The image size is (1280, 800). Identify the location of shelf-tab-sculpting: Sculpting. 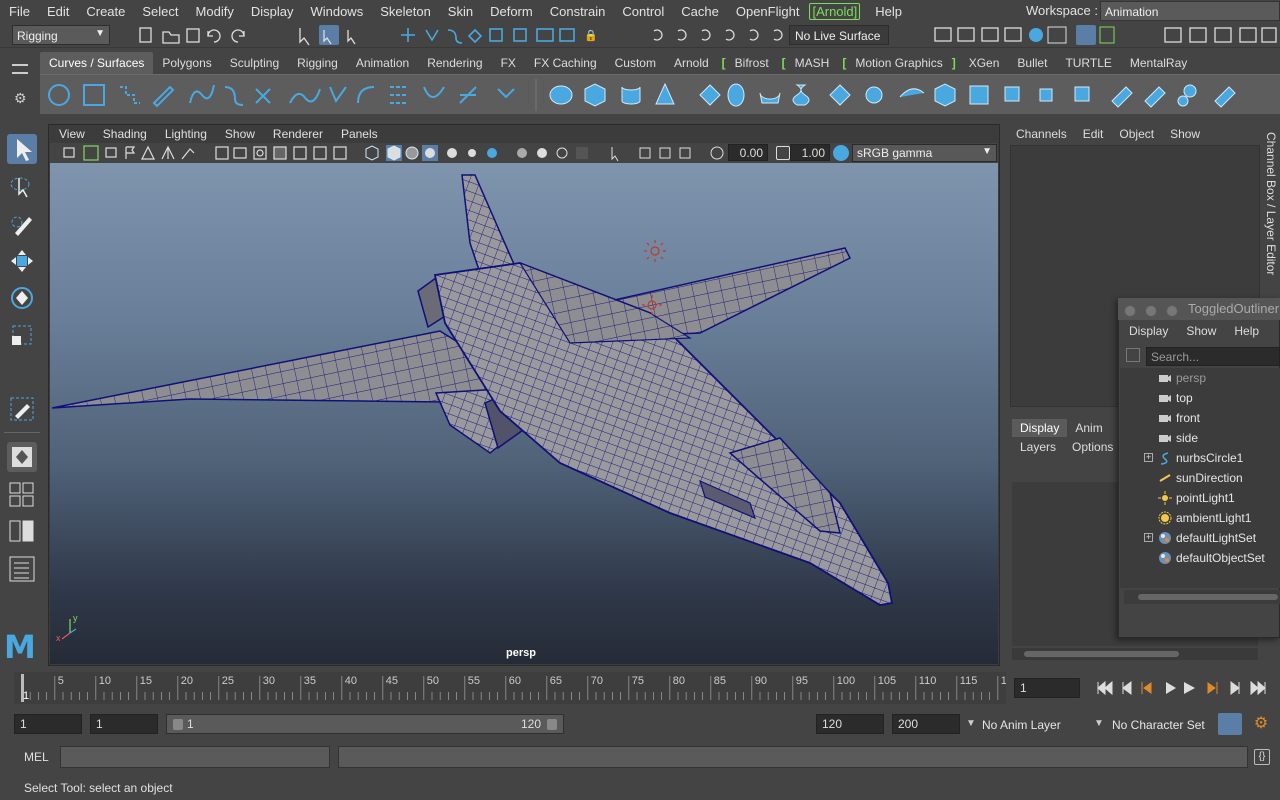
(254, 63).